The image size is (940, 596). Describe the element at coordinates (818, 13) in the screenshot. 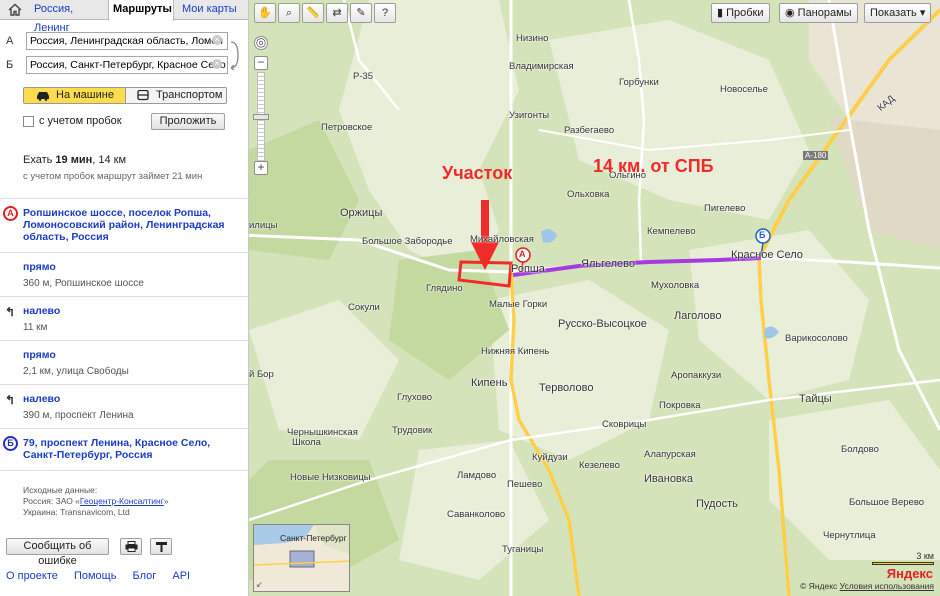

I see `panoramas-button: ◉ Панорамы` at that location.